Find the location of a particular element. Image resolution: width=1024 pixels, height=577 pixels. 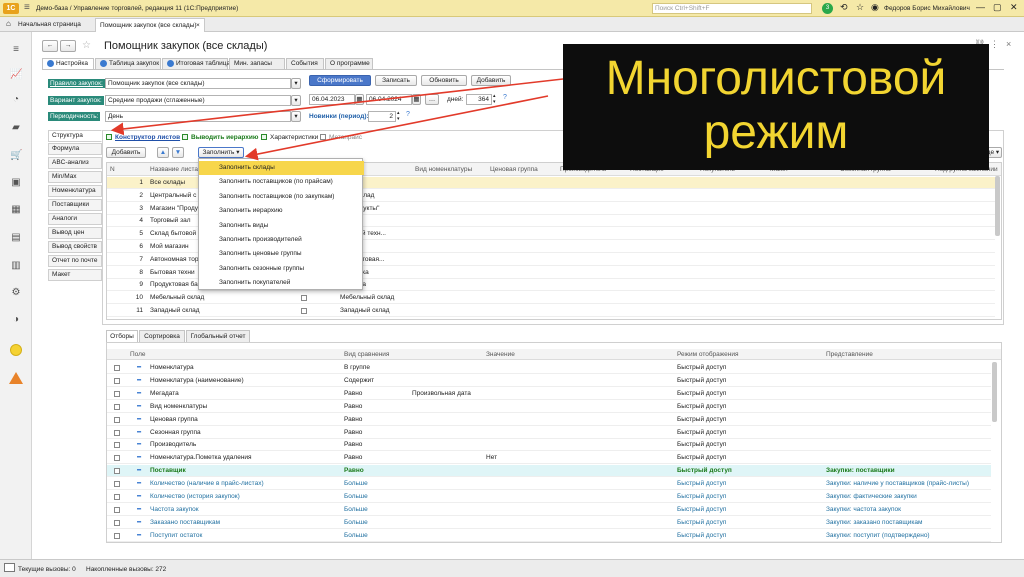

status-accum-calls: Накопленные вызовы: 272 is located at coordinates (126, 569).